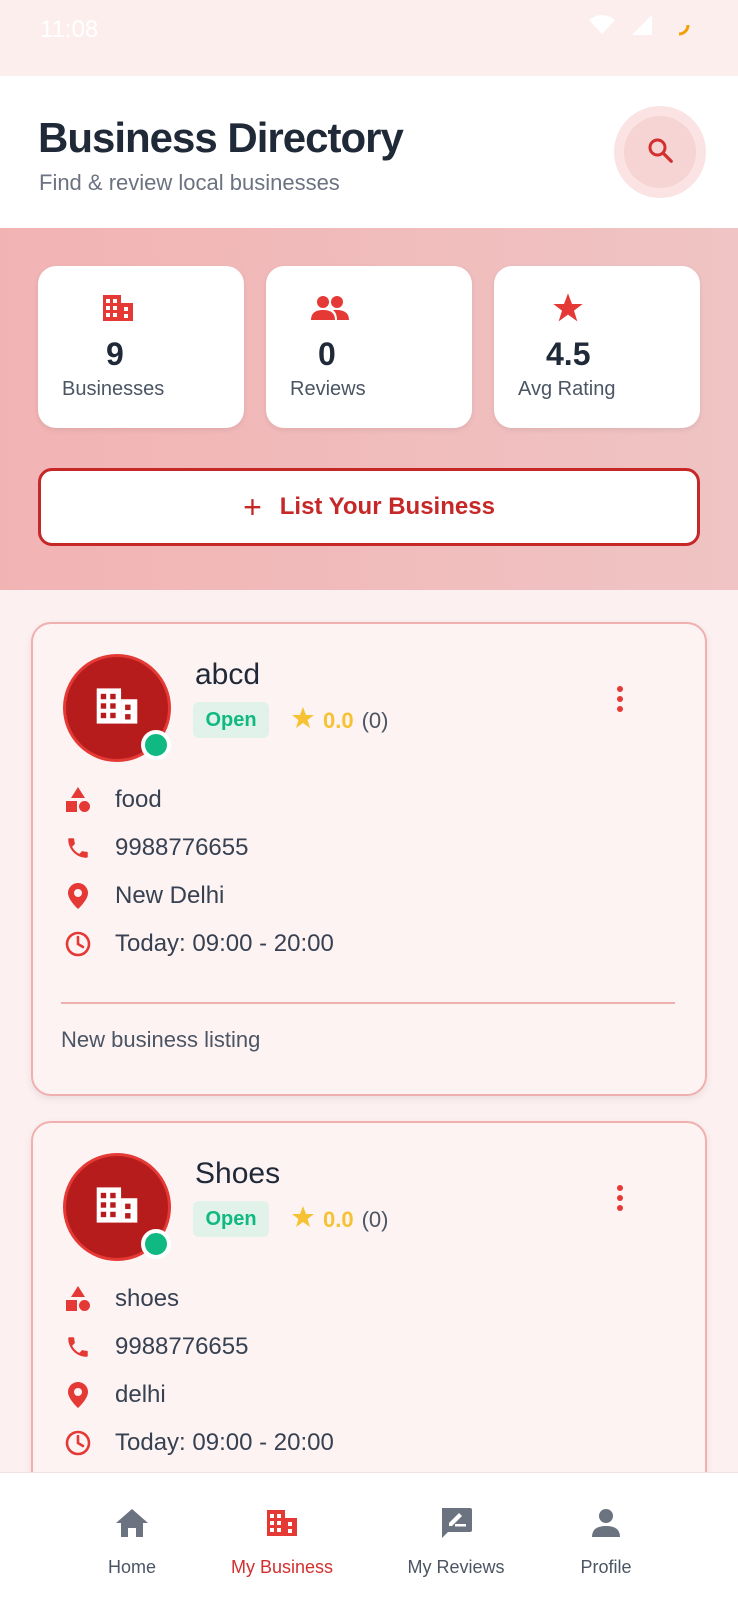 Image resolution: width=738 pixels, height=1600 pixels. Describe the element at coordinates (238, 1173) in the screenshot. I see `business-name: Shoes` at that location.